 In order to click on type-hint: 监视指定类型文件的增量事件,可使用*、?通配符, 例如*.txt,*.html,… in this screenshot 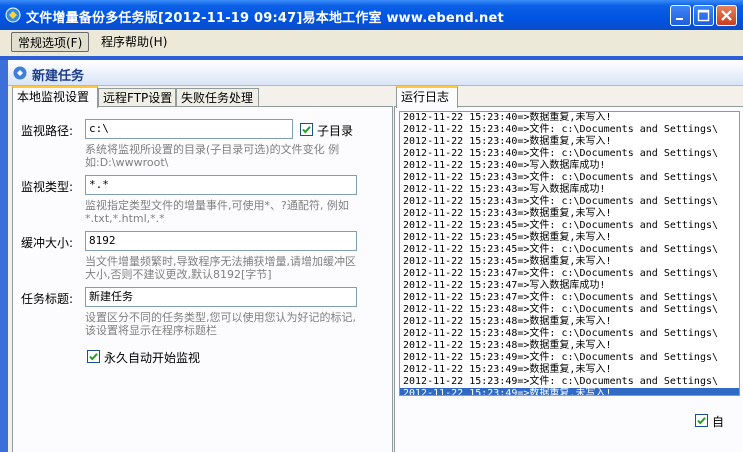, I will do `click(217, 212)`.